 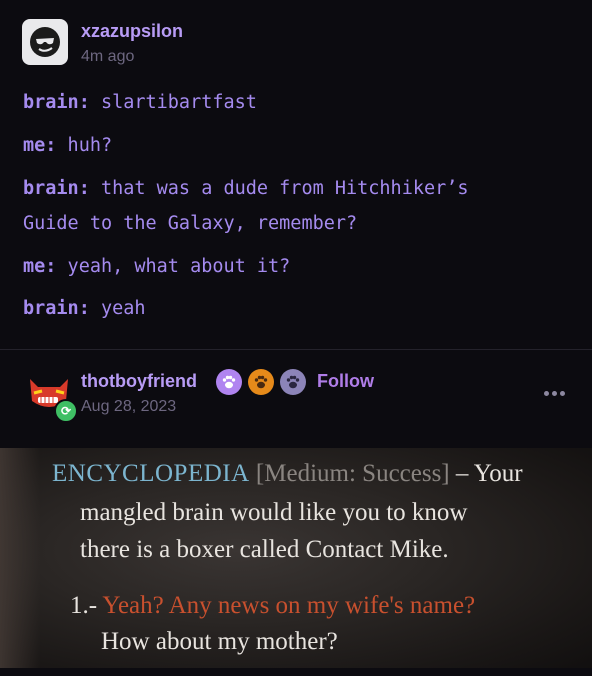 What do you see at coordinates (84, 605) in the screenshot?
I see `option-number: 1.-` at bounding box center [84, 605].